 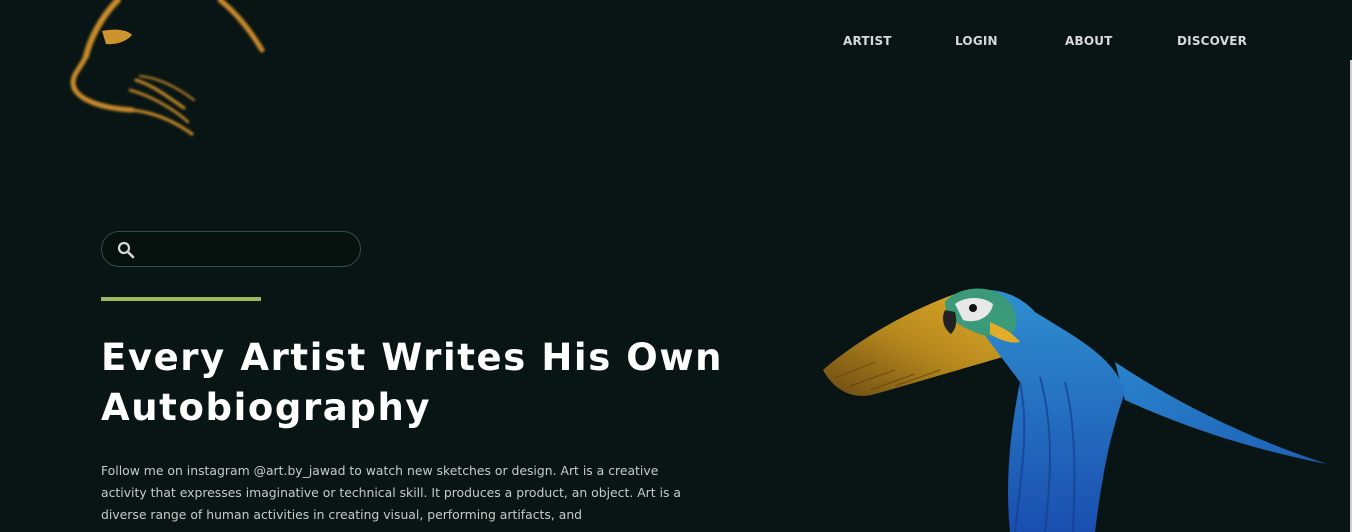 I want to click on nav-link-about: ABOUT, so click(x=1089, y=41).